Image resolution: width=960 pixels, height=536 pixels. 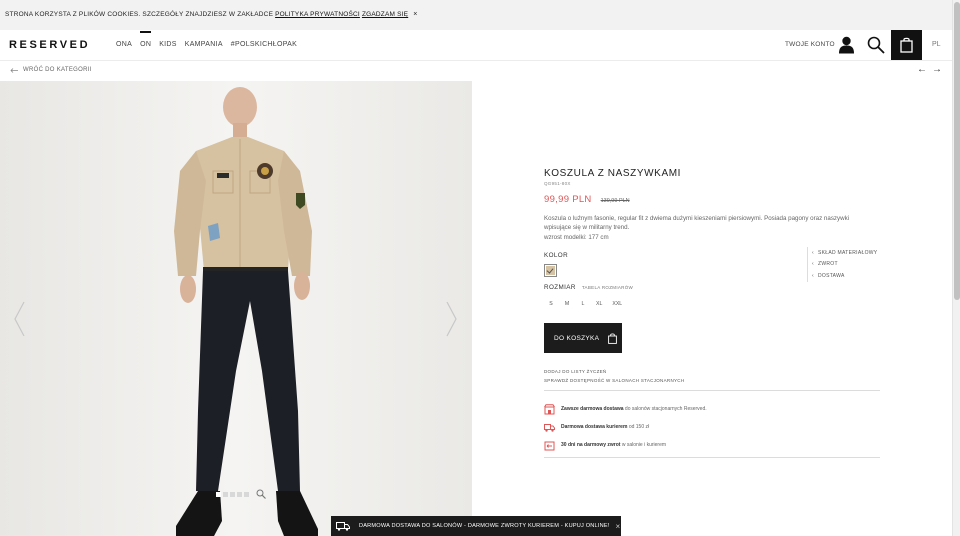 What do you see at coordinates (560, 287) in the screenshot?
I see `size-label: ROZMIAR` at bounding box center [560, 287].